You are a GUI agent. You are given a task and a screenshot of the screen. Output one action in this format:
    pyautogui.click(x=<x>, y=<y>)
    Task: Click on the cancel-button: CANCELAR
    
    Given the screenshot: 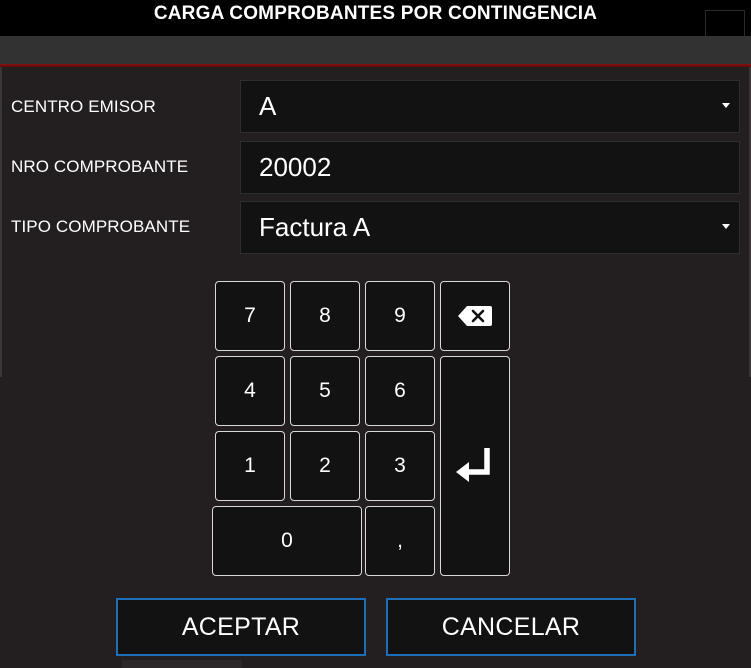 What is the action you would take?
    pyautogui.click(x=511, y=627)
    